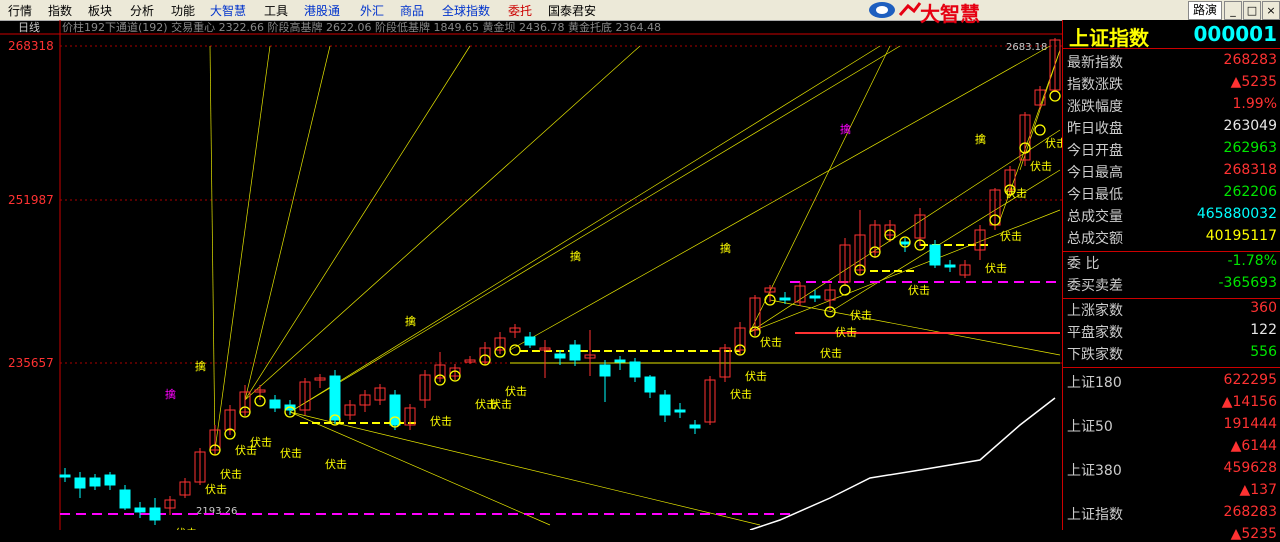 This screenshot has height=542, width=1280. Describe the element at coordinates (1095, 63) in the screenshot. I see `quote-label: 最新指数` at that location.